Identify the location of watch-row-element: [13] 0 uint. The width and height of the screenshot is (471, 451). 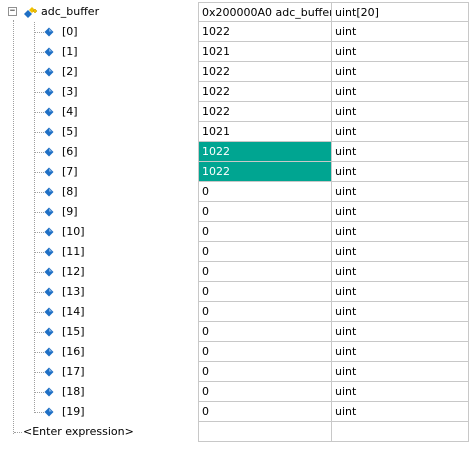
(235, 292).